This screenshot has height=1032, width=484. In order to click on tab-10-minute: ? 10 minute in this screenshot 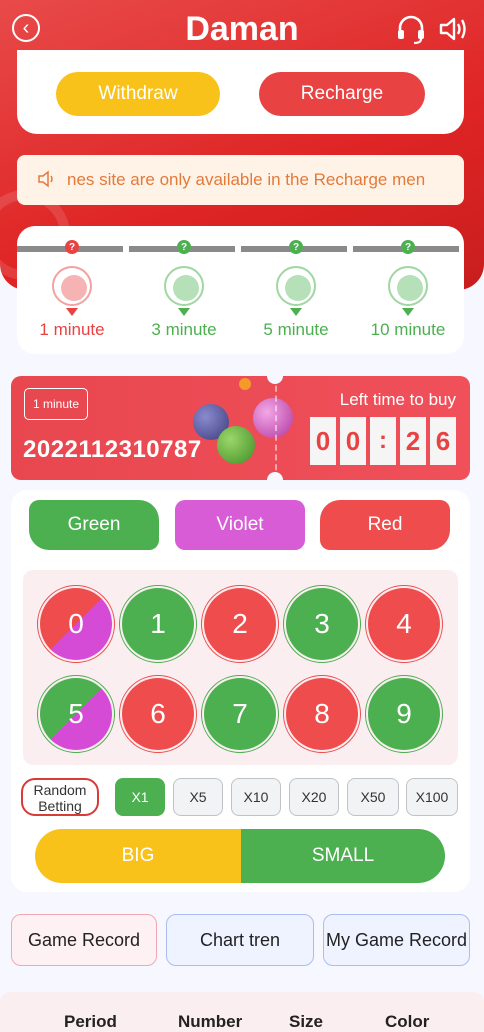, I will do `click(408, 296)`.